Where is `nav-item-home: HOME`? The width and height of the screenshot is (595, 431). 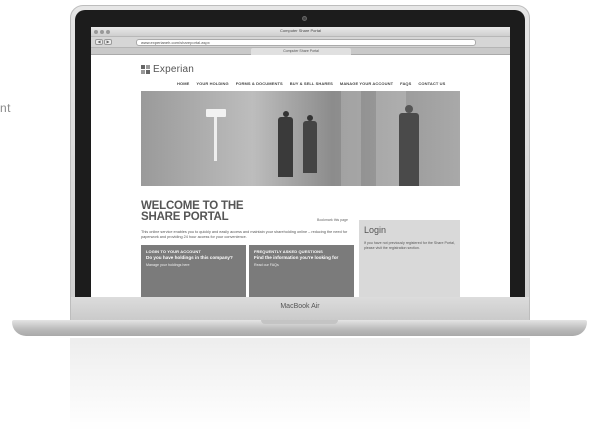
nav-item-home: HOME is located at coordinates (183, 83).